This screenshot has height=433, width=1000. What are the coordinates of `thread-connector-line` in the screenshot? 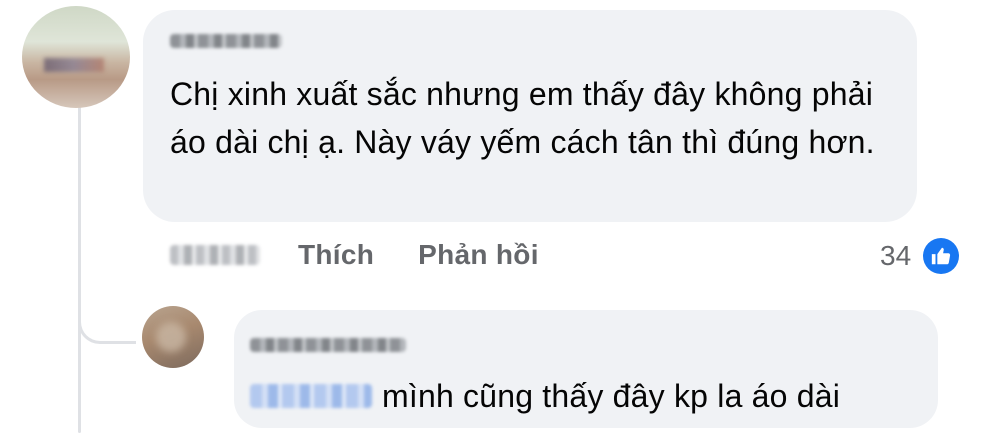 It's located at (79, 268).